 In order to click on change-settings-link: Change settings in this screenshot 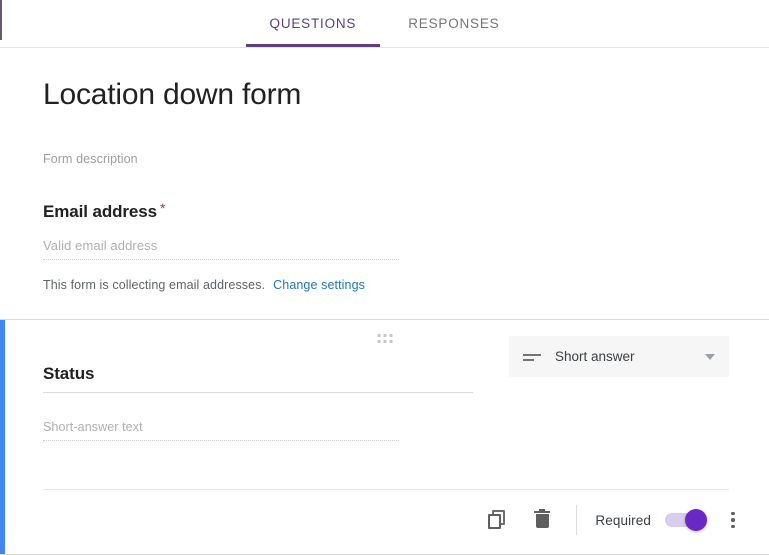, I will do `click(319, 285)`.